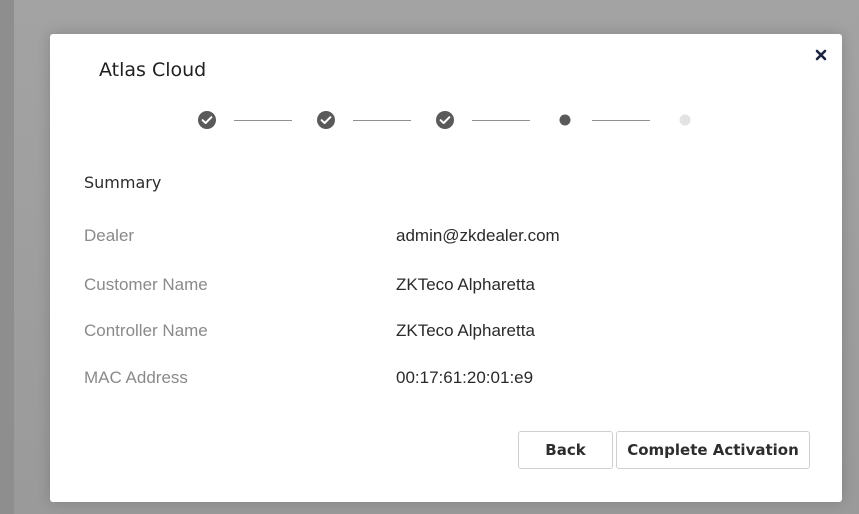  I want to click on close-icon, so click(821, 55).